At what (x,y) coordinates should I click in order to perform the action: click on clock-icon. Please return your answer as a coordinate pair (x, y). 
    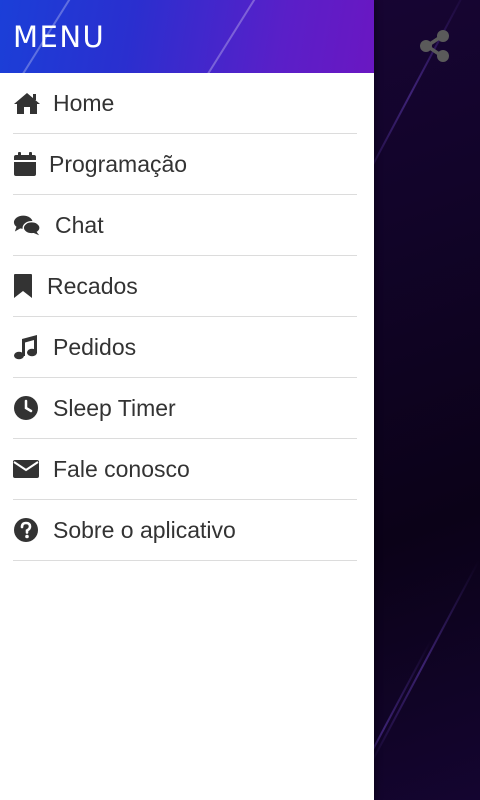
    Looking at the image, I should click on (27, 408).